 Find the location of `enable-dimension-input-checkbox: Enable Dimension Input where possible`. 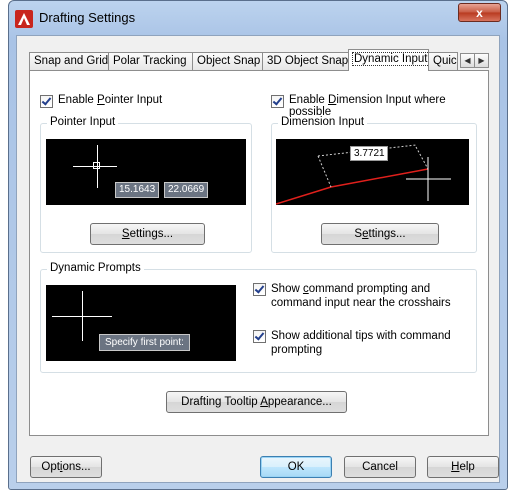

enable-dimension-input-checkbox: Enable Dimension Input where possible is located at coordinates (379, 106).